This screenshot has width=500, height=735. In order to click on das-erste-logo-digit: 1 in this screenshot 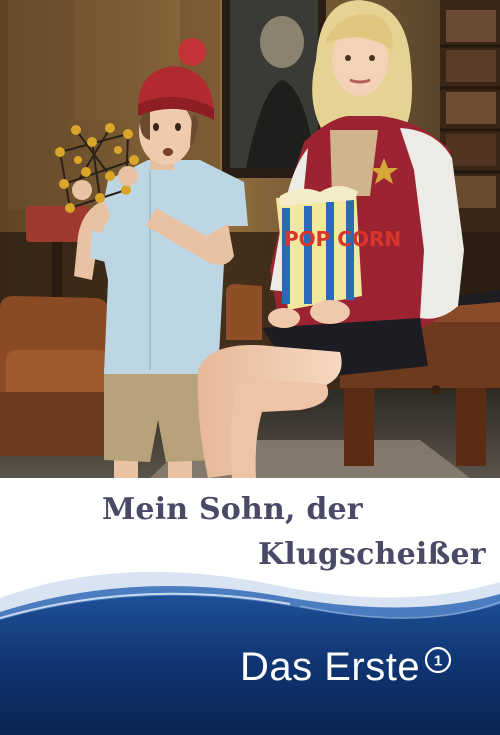, I will do `click(438, 660)`.